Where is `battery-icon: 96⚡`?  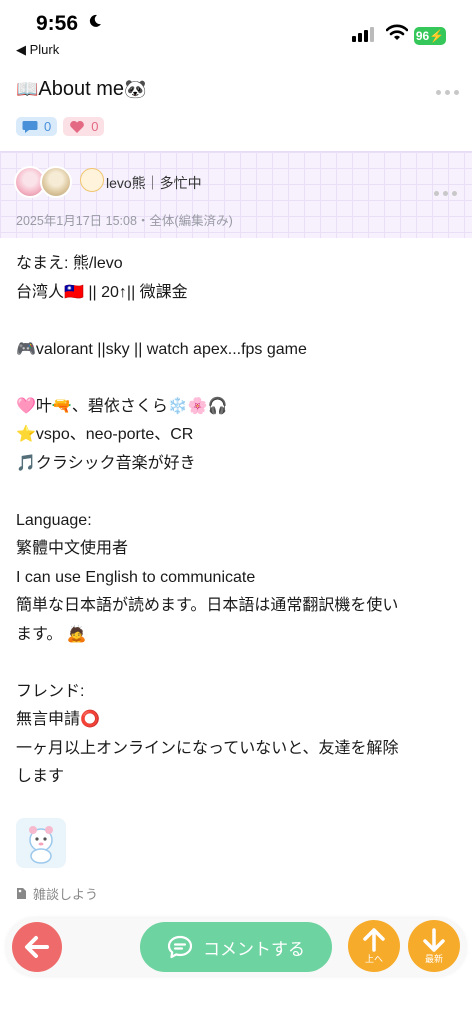 battery-icon: 96⚡ is located at coordinates (430, 36).